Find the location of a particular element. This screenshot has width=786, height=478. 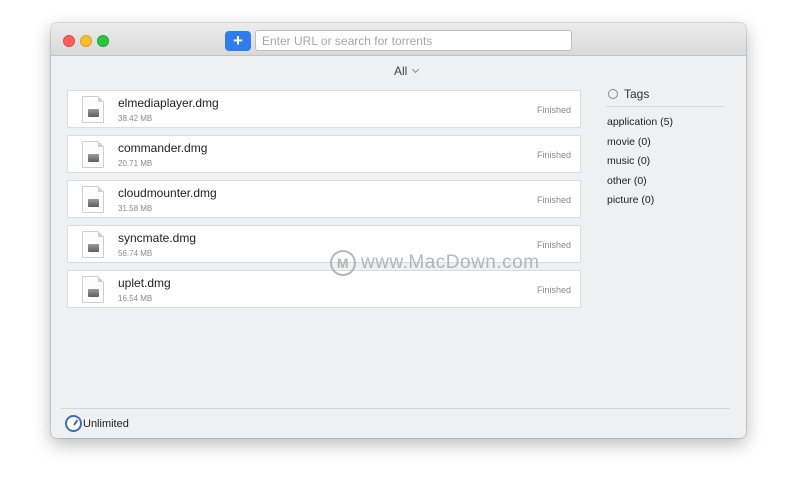

torrent-name: cloudmounter.dmg is located at coordinates (167, 193).